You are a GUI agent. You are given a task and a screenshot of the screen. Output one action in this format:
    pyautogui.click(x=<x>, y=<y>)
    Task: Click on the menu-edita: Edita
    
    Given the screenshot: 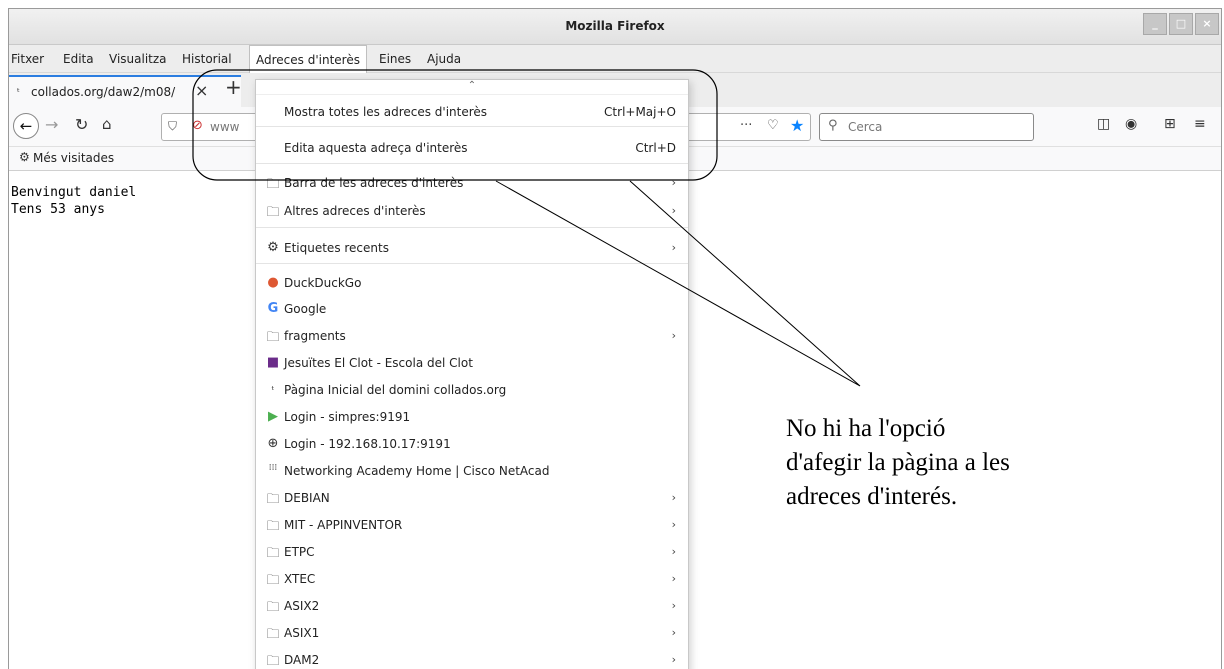 What is the action you would take?
    pyautogui.click(x=78, y=59)
    